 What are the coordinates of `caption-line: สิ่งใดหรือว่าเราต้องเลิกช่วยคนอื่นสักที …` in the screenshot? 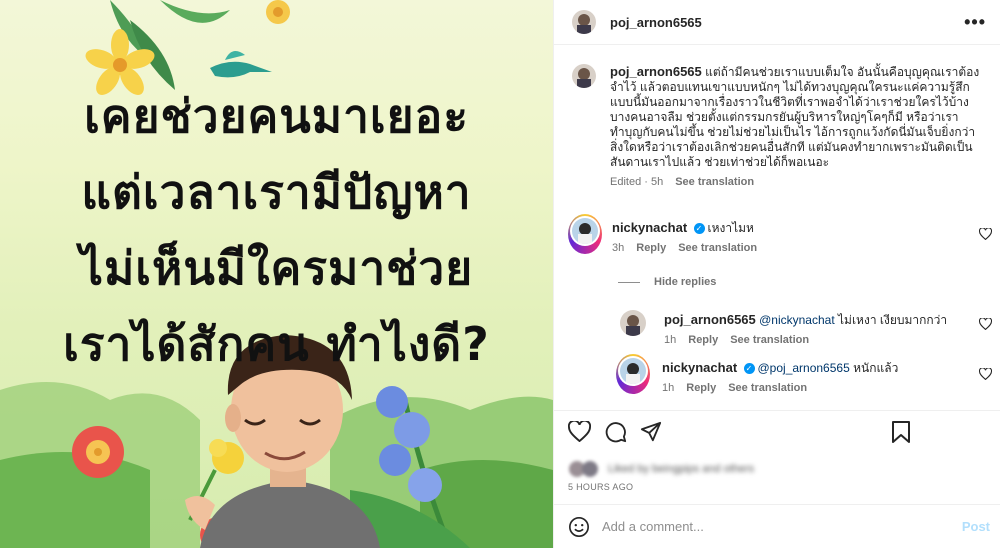 It's located at (791, 147).